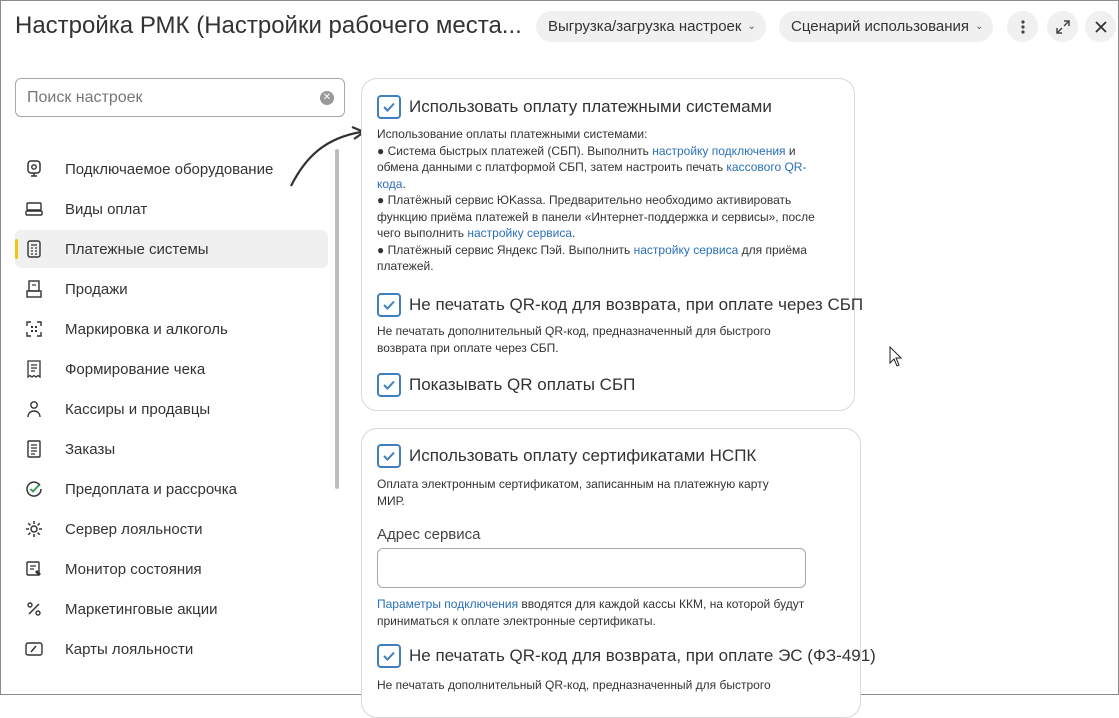 Image resolution: width=1119 pixels, height=718 pixels. What do you see at coordinates (896, 356) in the screenshot?
I see `mouse-cursor-icon` at bounding box center [896, 356].